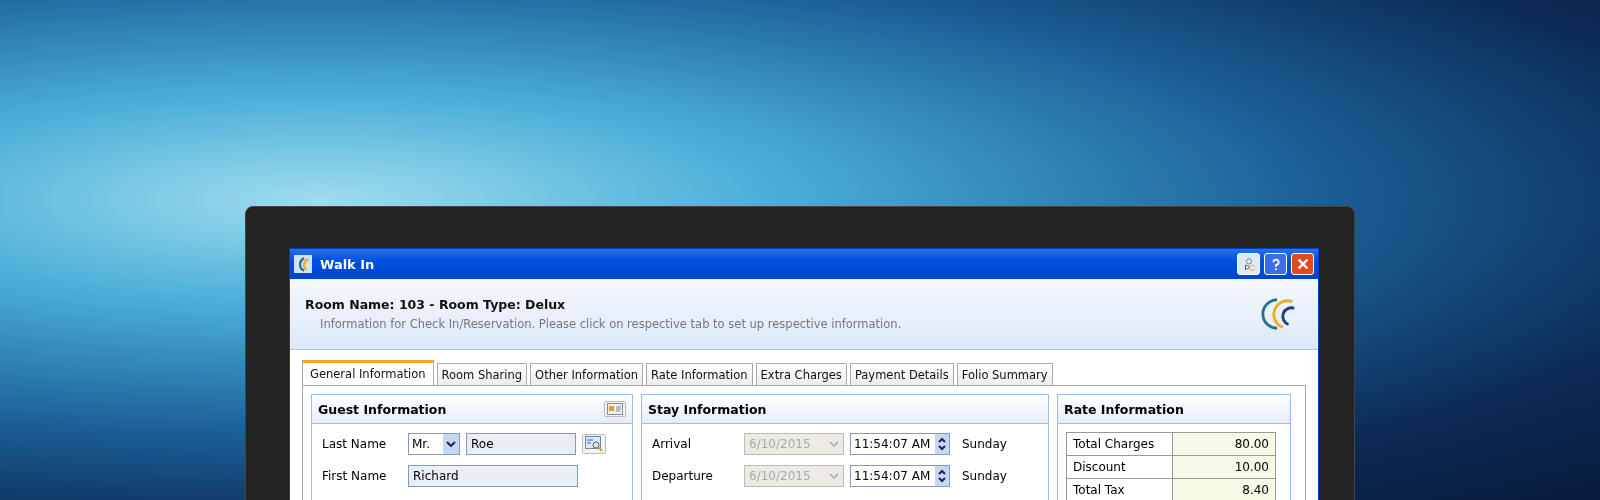 This screenshot has width=1600, height=500. Describe the element at coordinates (1004, 374) in the screenshot. I see `tab: Folio Summary` at that location.